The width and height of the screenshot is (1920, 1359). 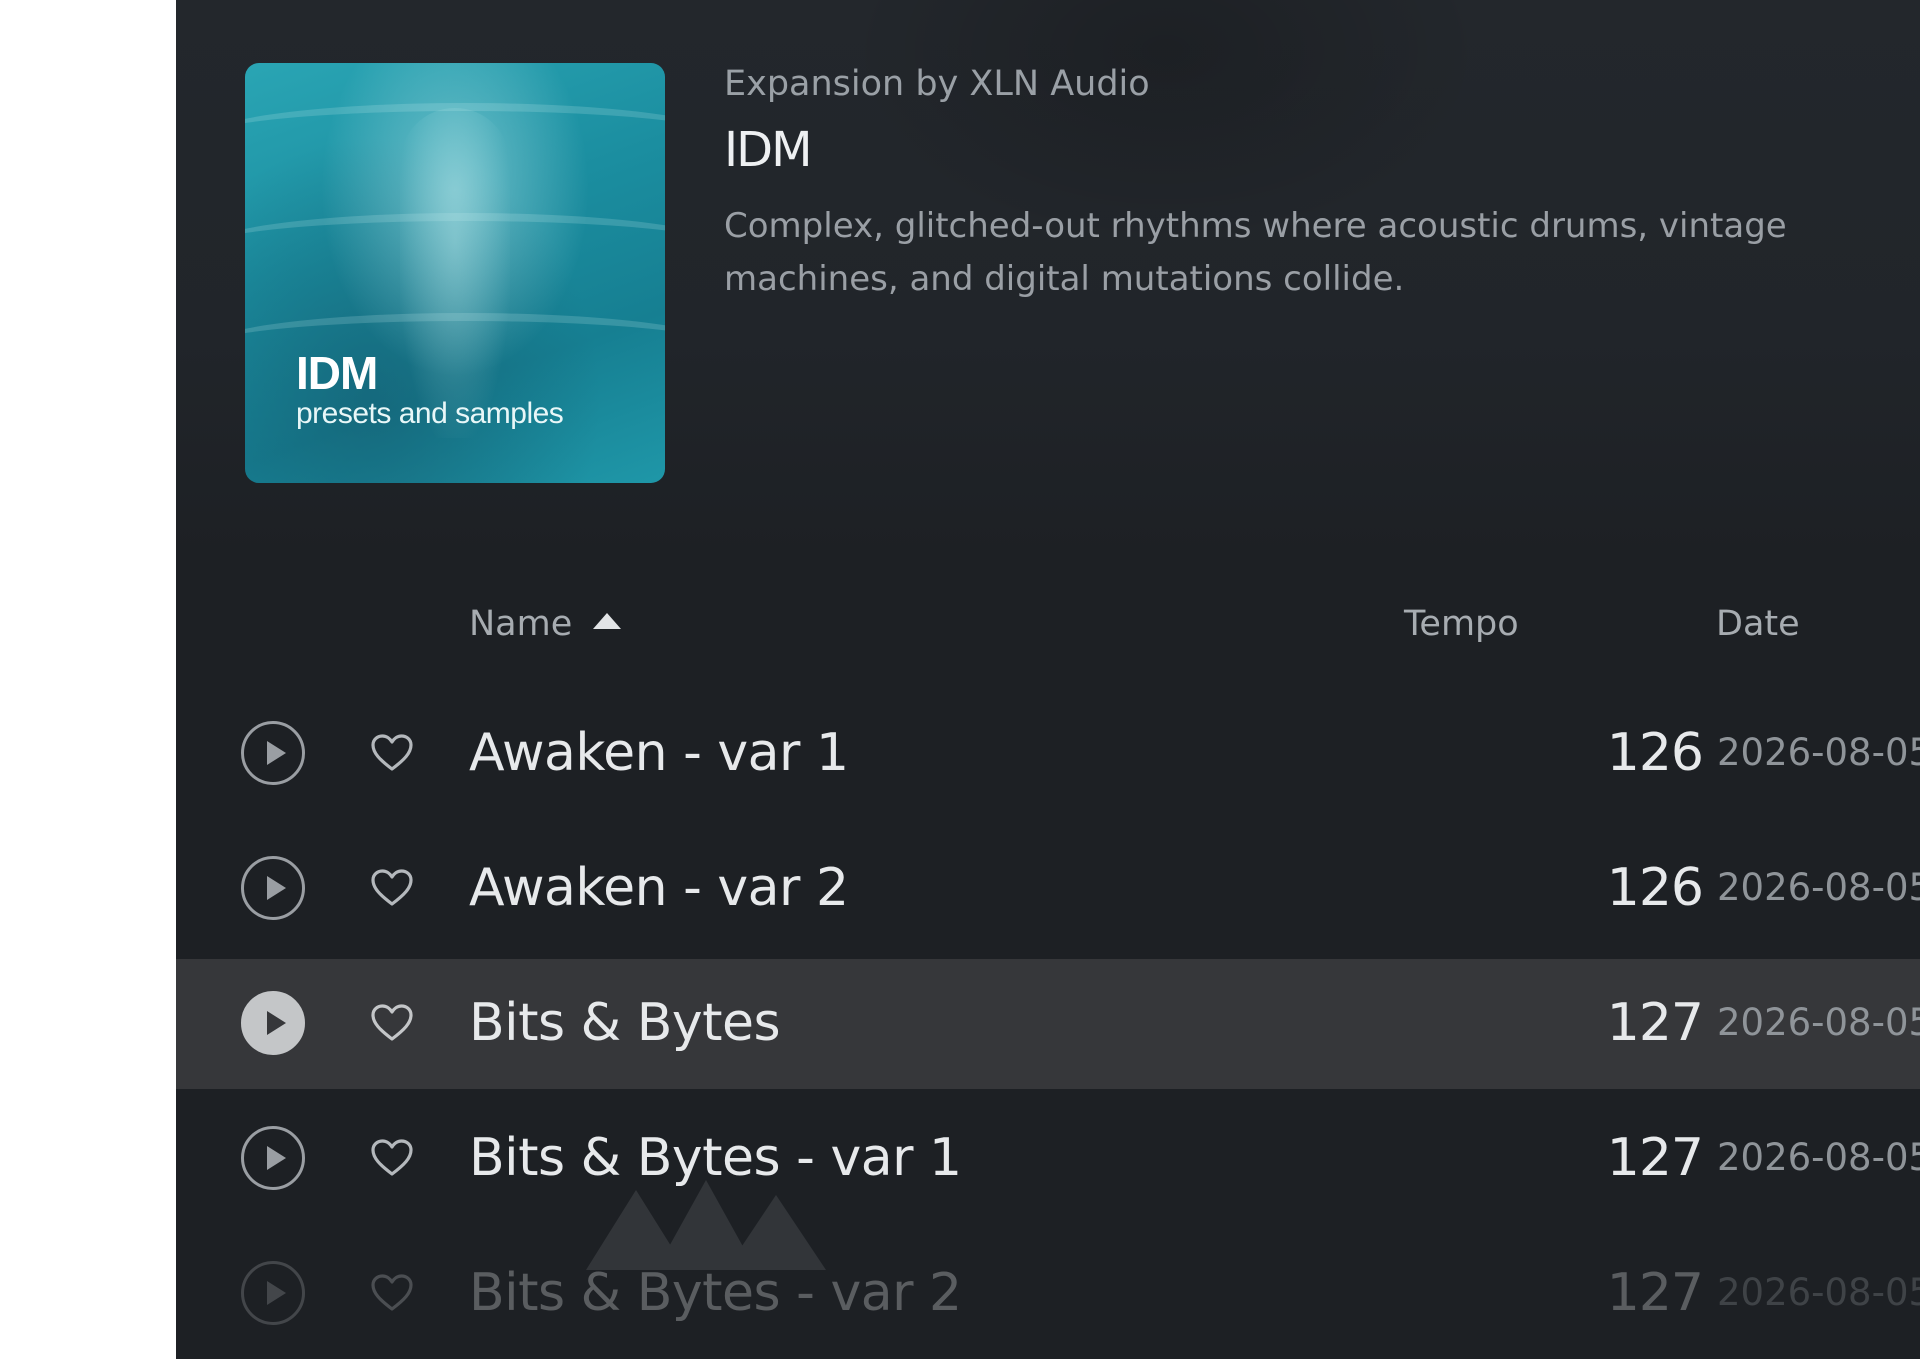 I want to click on preset-name: Bits & Bytes - var 2, so click(x=715, y=1293).